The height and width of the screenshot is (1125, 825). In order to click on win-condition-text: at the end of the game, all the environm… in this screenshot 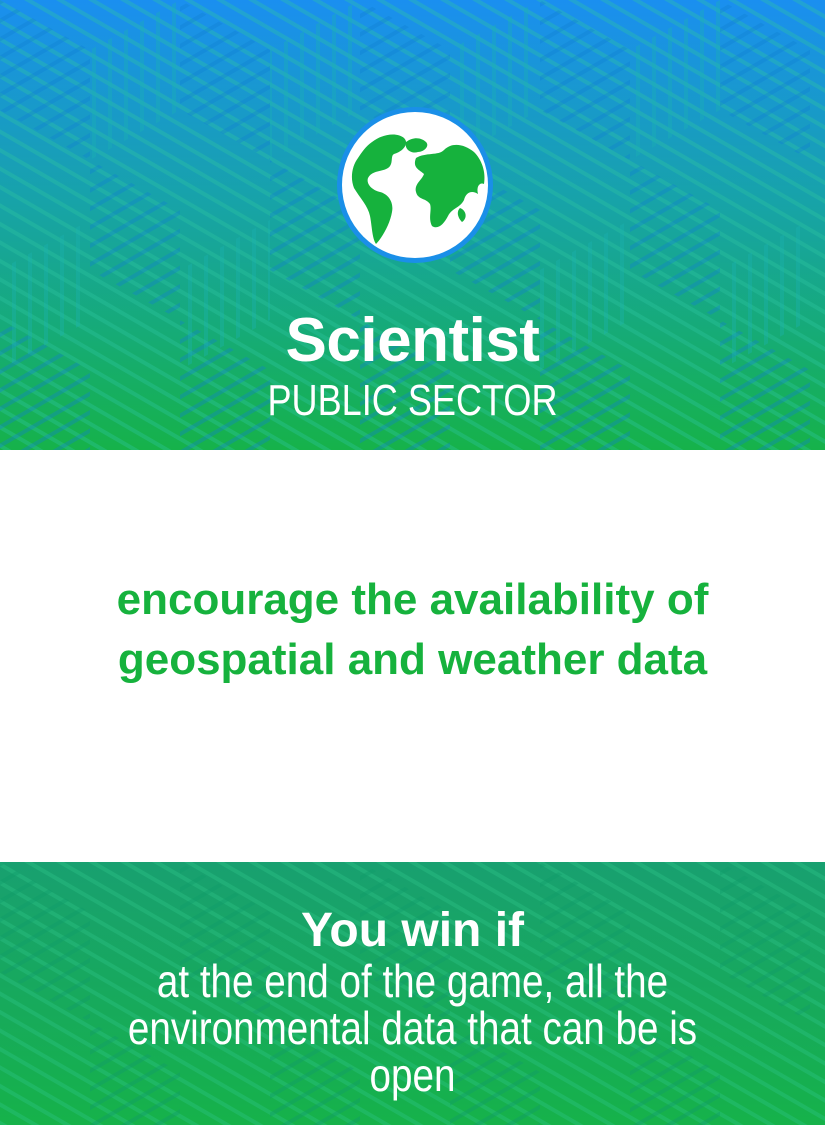, I will do `click(412, 1028)`.